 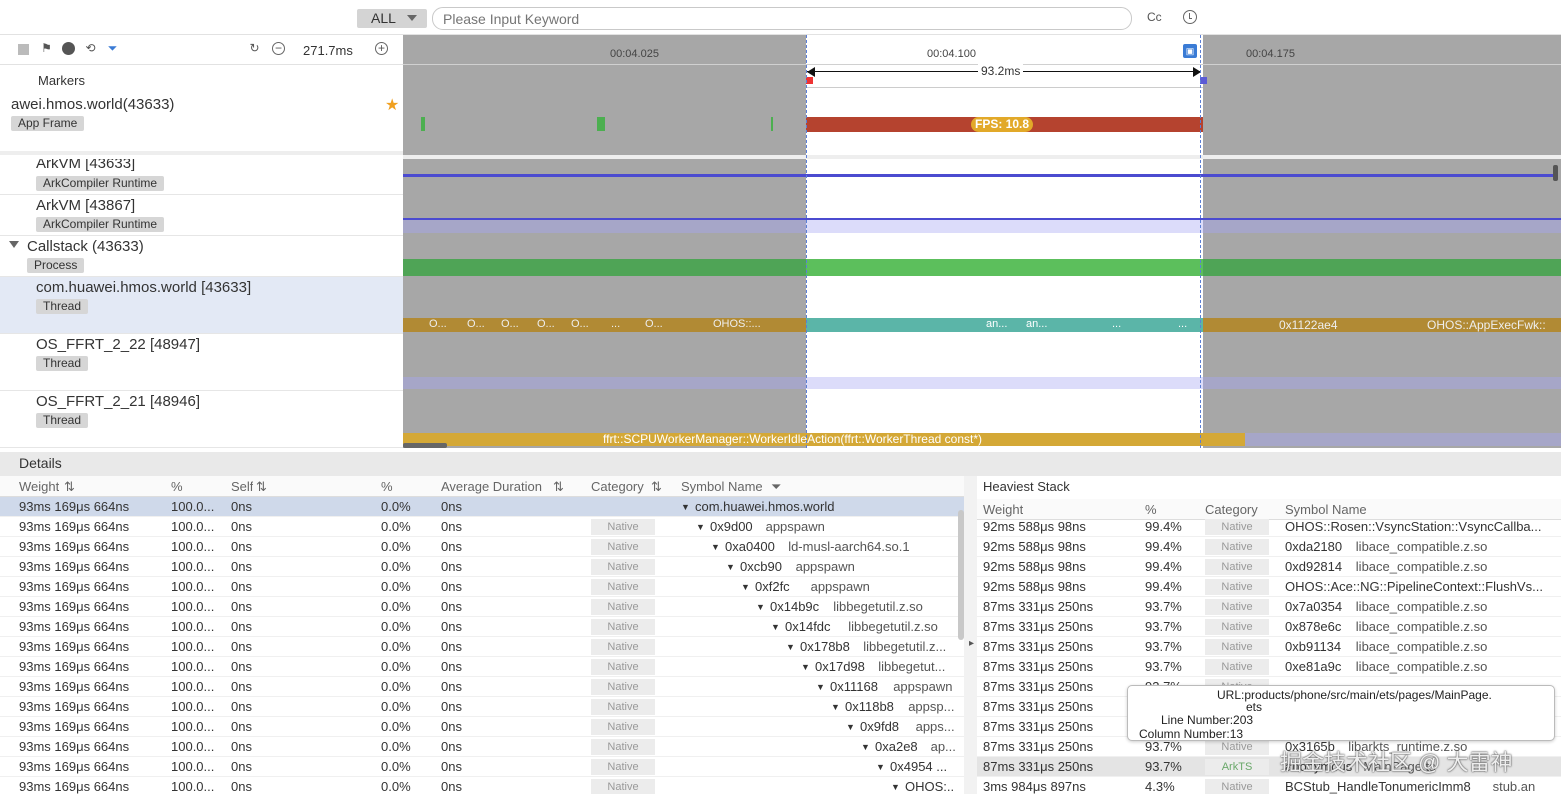 What do you see at coordinates (387, 486) in the screenshot?
I see `col-self-percent: %` at bounding box center [387, 486].